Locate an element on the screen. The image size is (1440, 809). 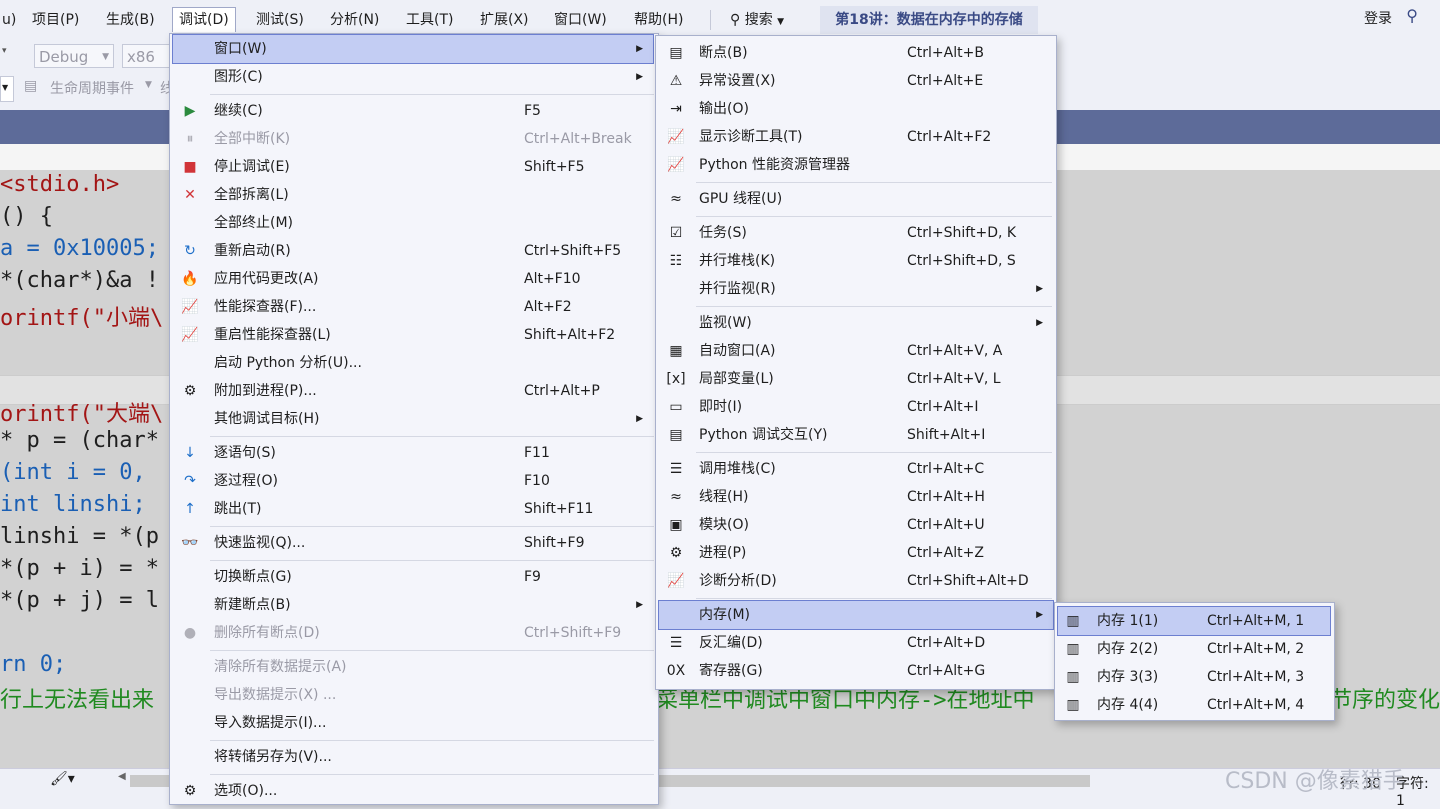
menu-item: ▥ 内存 4(4) Ctrl+Alt+M, 4 is located at coordinates (1194, 705).